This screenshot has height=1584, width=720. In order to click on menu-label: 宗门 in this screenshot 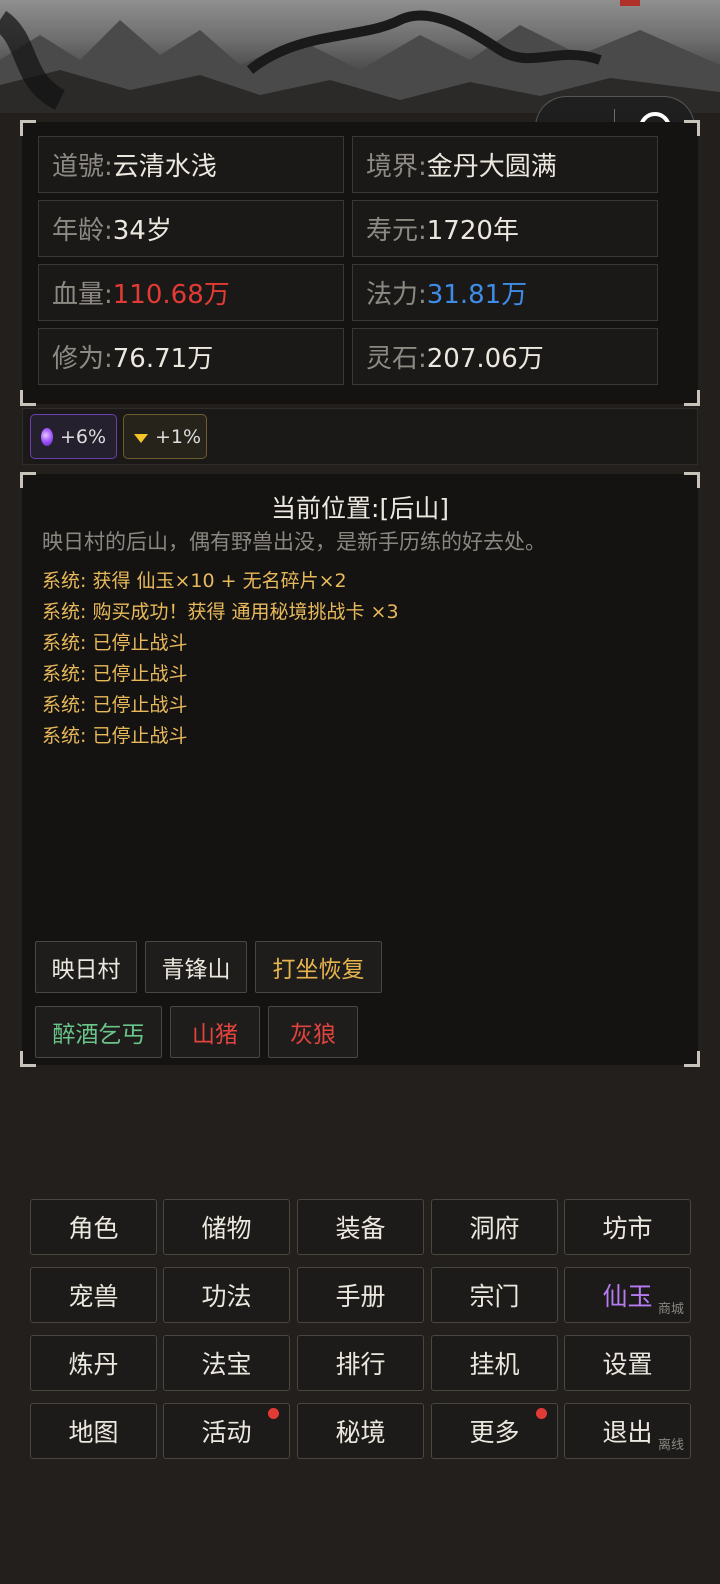, I will do `click(494, 1296)`.